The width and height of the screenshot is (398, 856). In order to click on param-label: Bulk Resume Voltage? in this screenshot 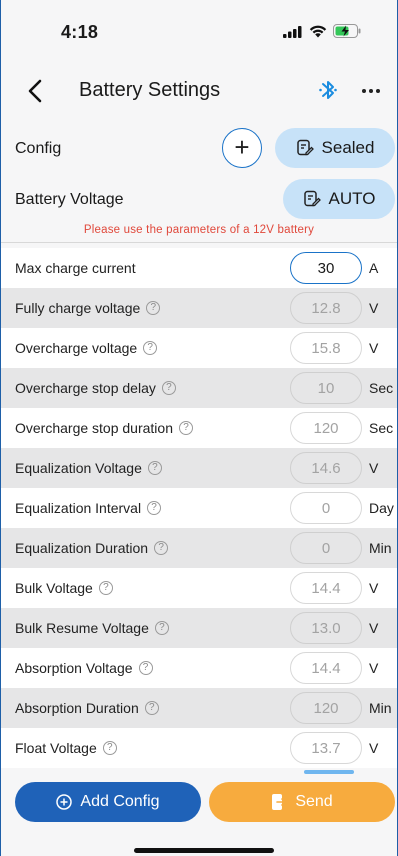, I will do `click(92, 628)`.